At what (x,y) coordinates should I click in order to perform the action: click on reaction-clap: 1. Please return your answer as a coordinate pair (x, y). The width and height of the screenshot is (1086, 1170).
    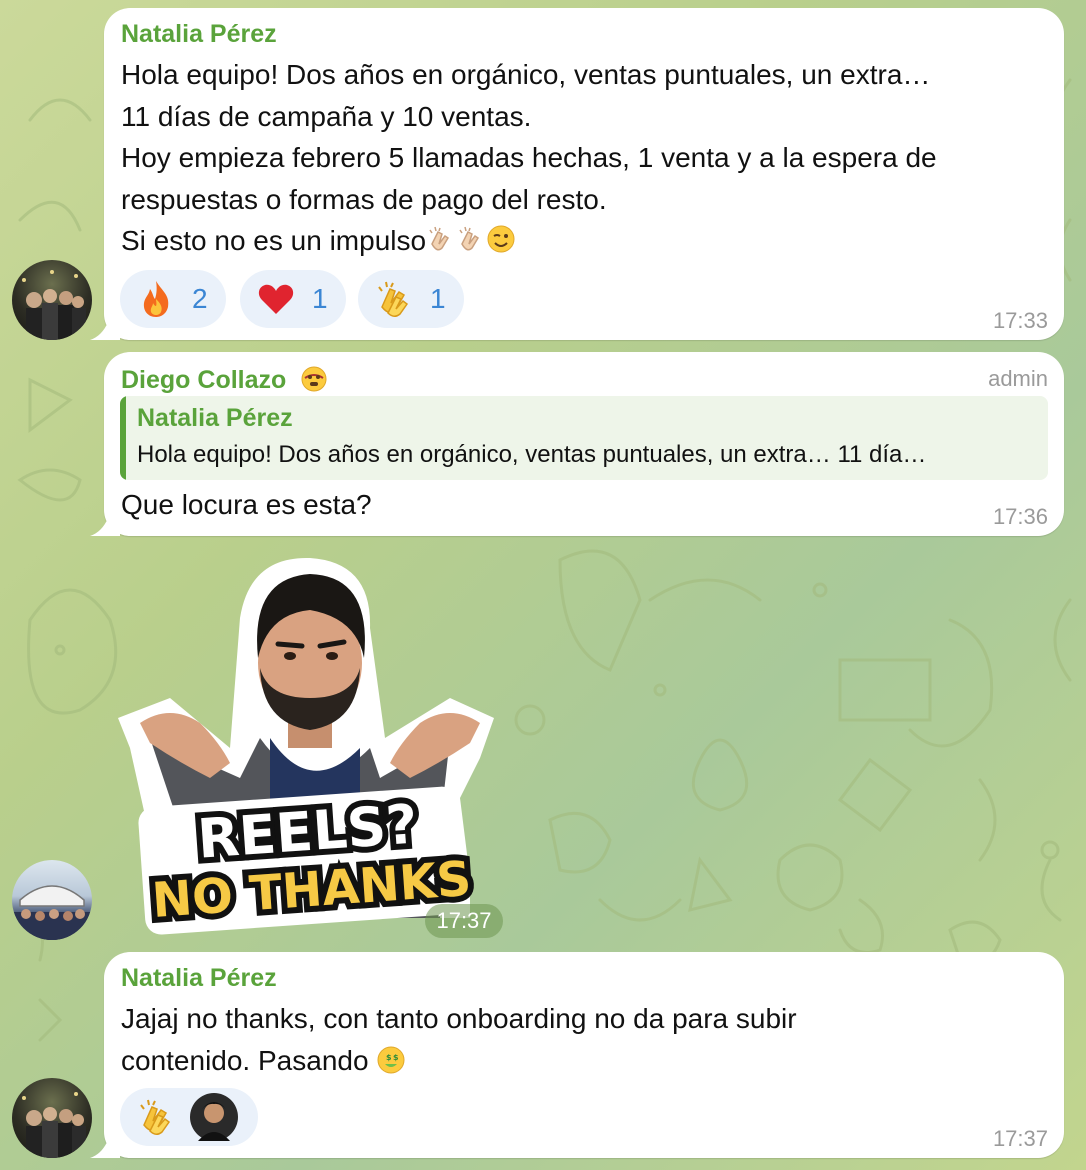
    Looking at the image, I should click on (411, 299).